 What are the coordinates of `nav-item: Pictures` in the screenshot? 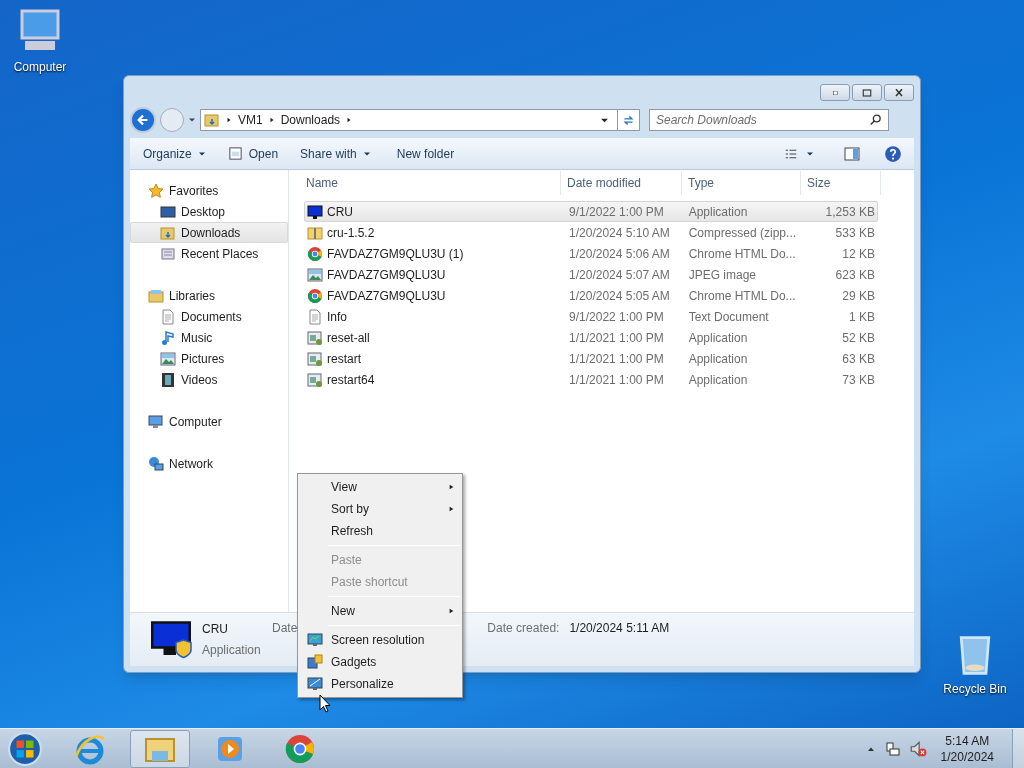 It's located at (209, 358).